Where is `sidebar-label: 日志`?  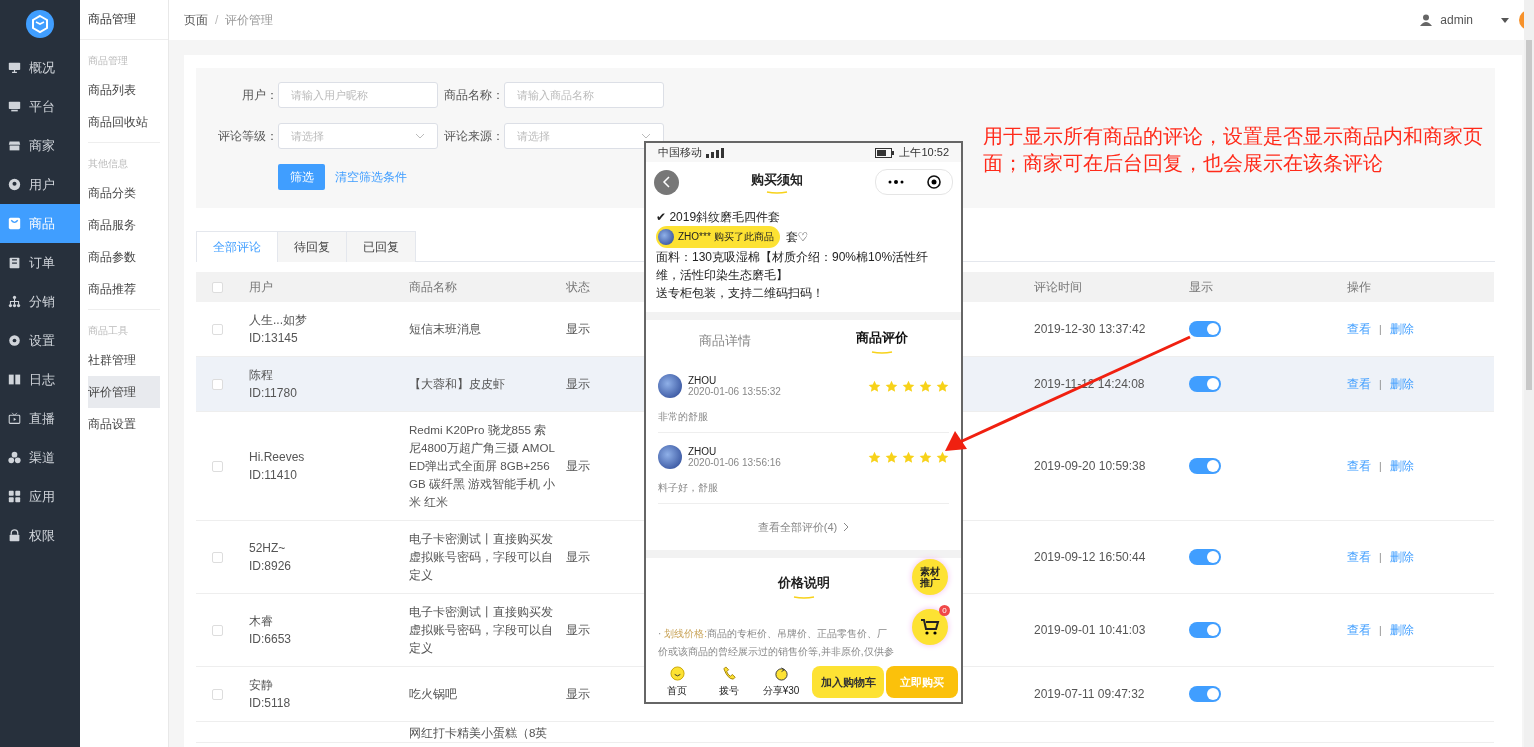
sidebar-label: 日志 is located at coordinates (42, 379).